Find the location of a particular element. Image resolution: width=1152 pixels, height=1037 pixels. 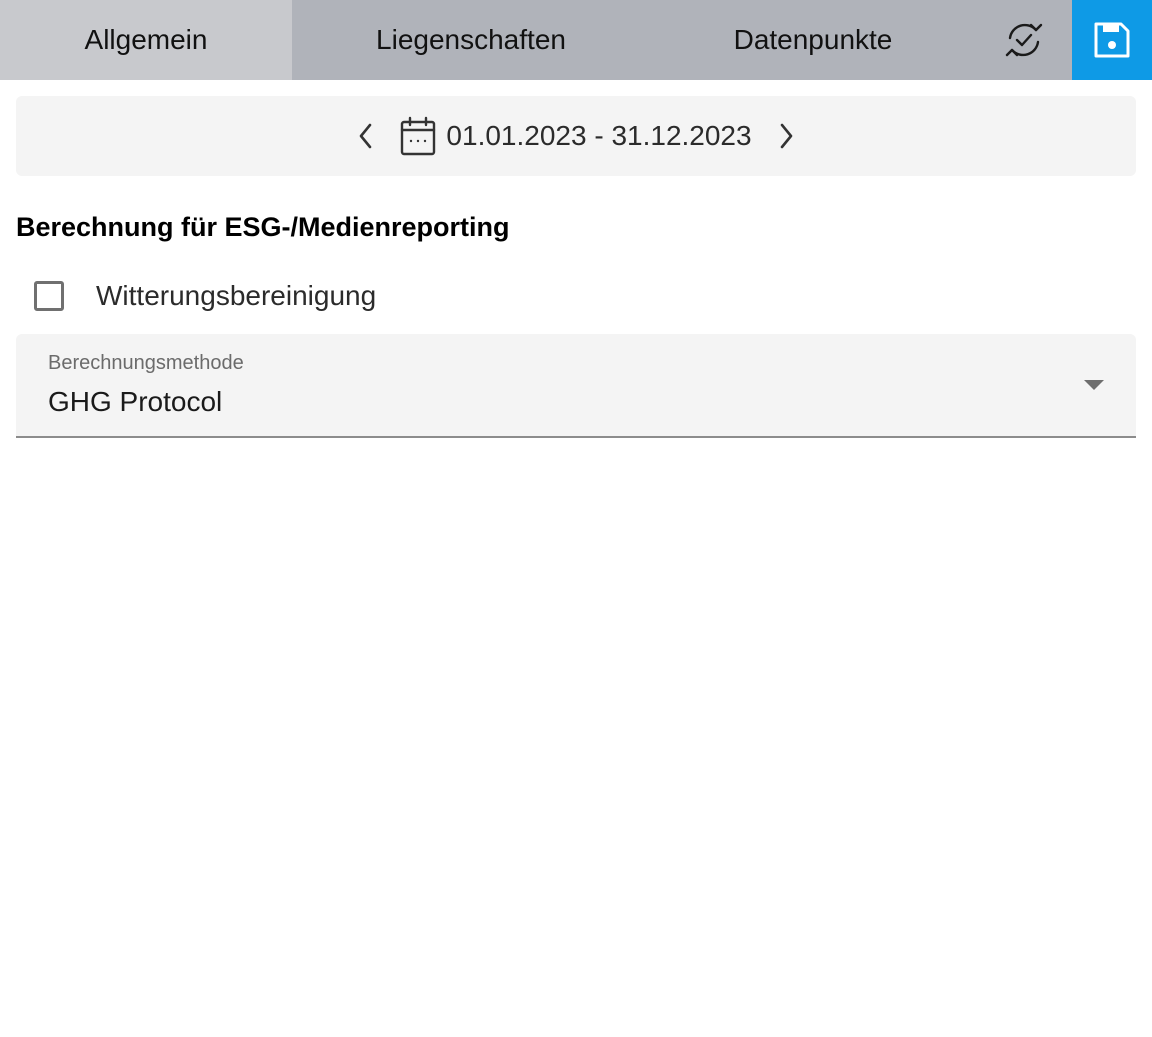

tab-label: Allgemein is located at coordinates (146, 39).